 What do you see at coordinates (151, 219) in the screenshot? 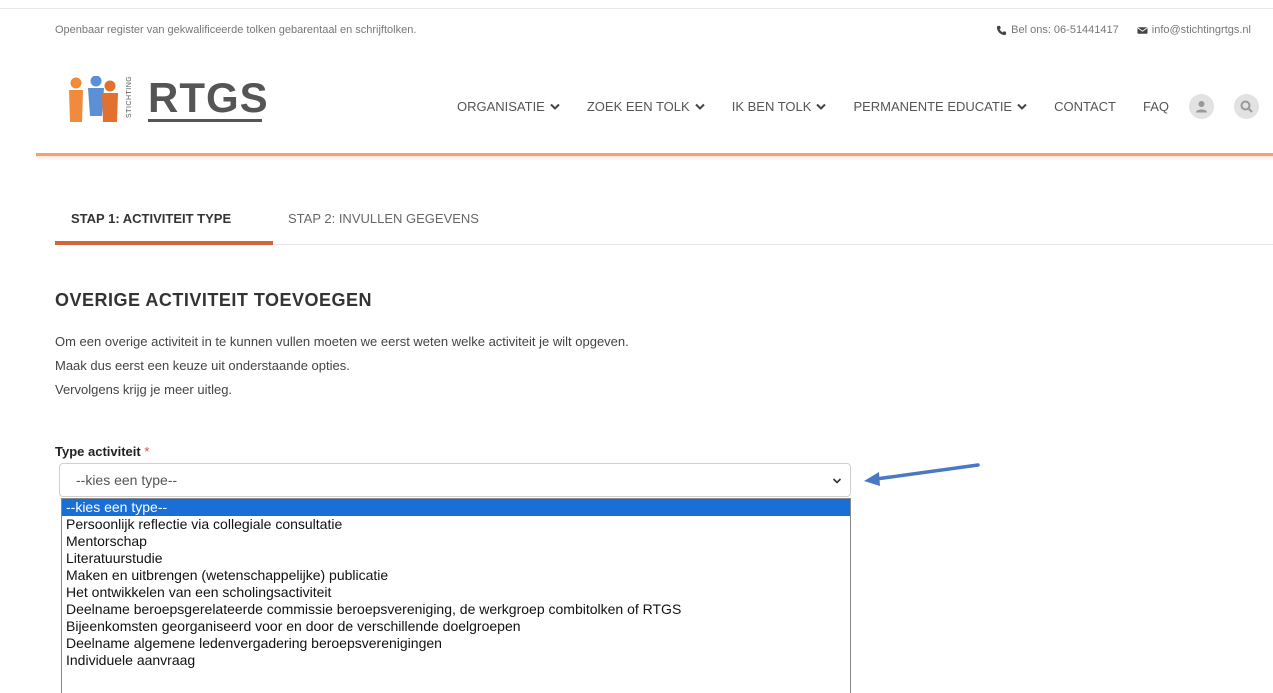
I see `tab-stap-1: STAP 1: ACTIVITEIT TYPE` at bounding box center [151, 219].